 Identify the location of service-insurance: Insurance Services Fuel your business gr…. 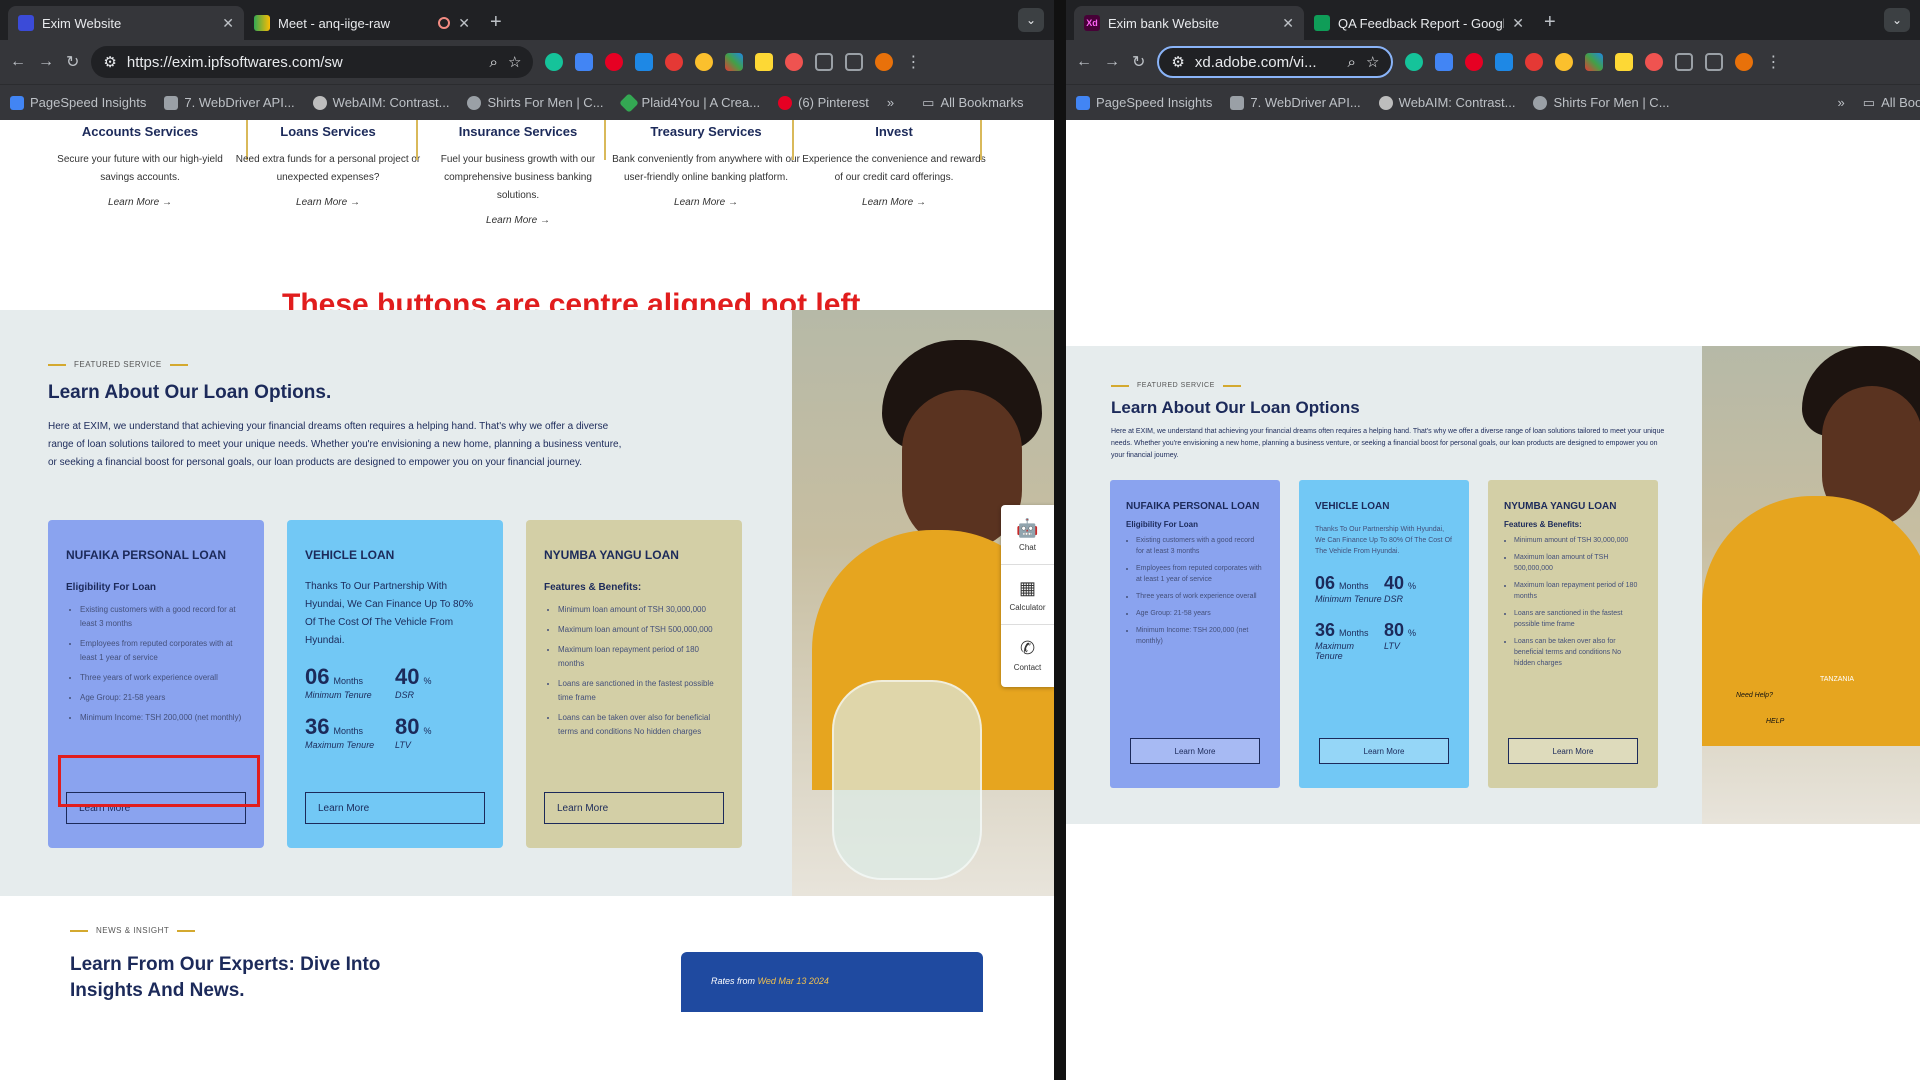
(518, 173).